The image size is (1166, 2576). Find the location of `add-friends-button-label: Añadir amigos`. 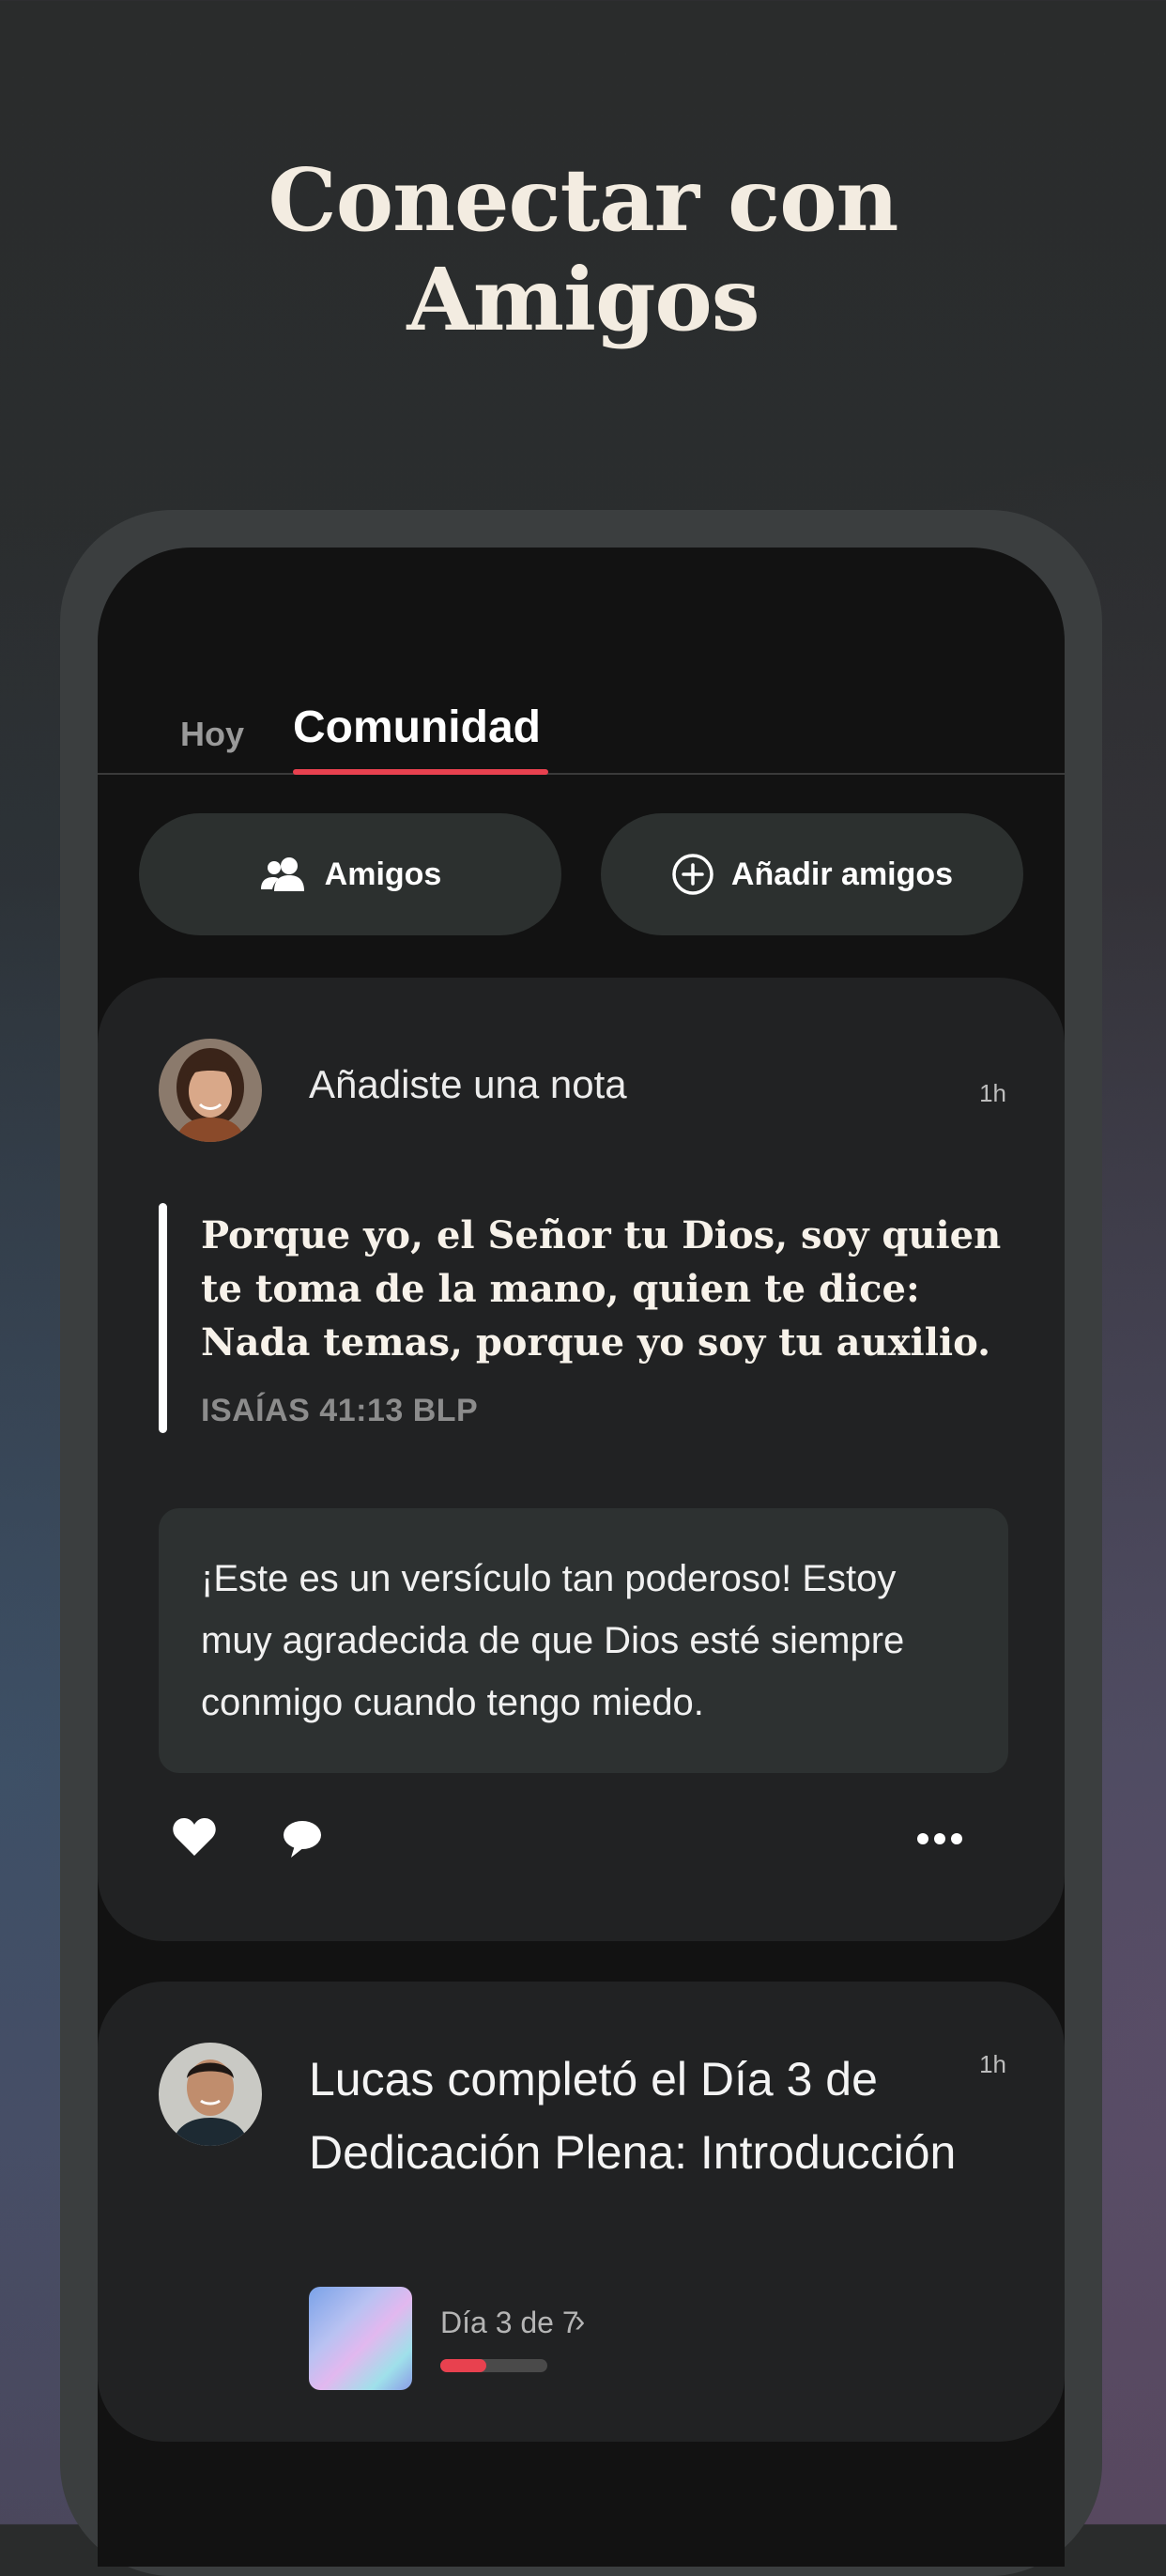

add-friends-button-label: Añadir amigos is located at coordinates (842, 874).